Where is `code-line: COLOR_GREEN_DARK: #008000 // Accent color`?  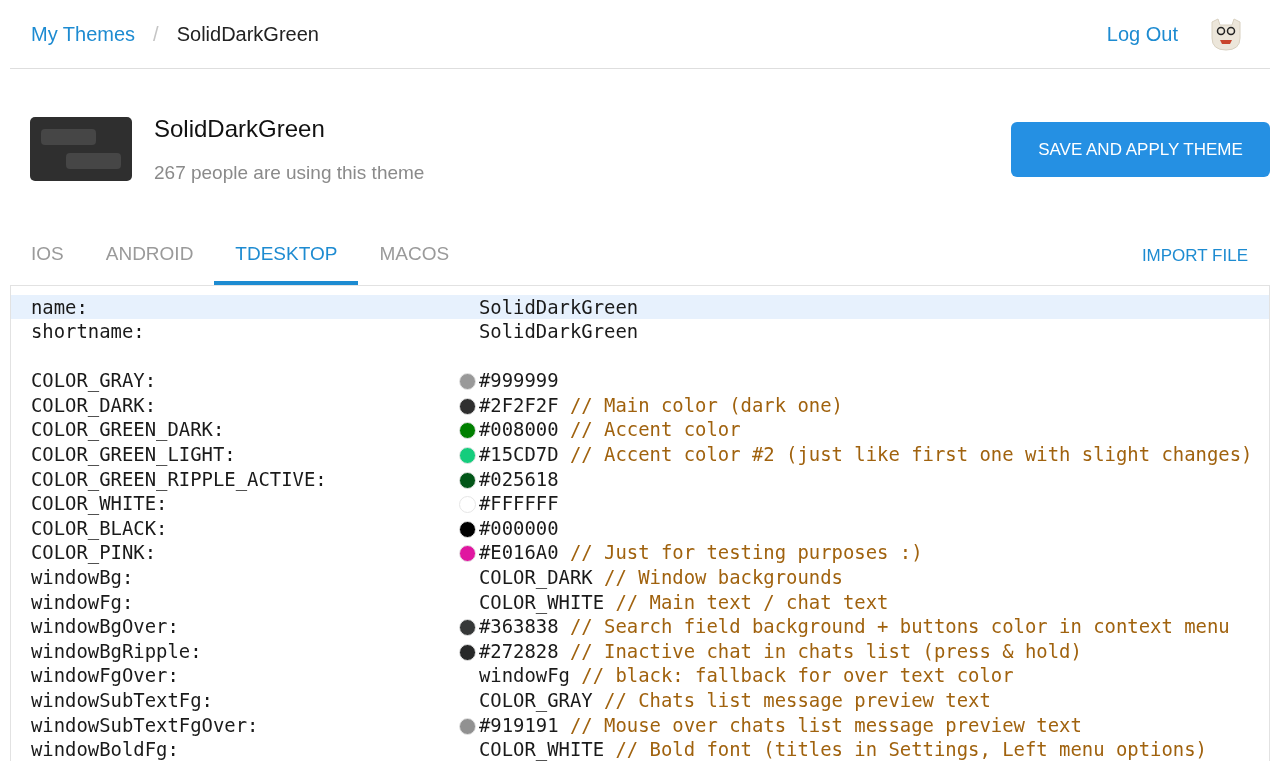 code-line: COLOR_GREEN_DARK: #008000 // Accent color is located at coordinates (386, 430).